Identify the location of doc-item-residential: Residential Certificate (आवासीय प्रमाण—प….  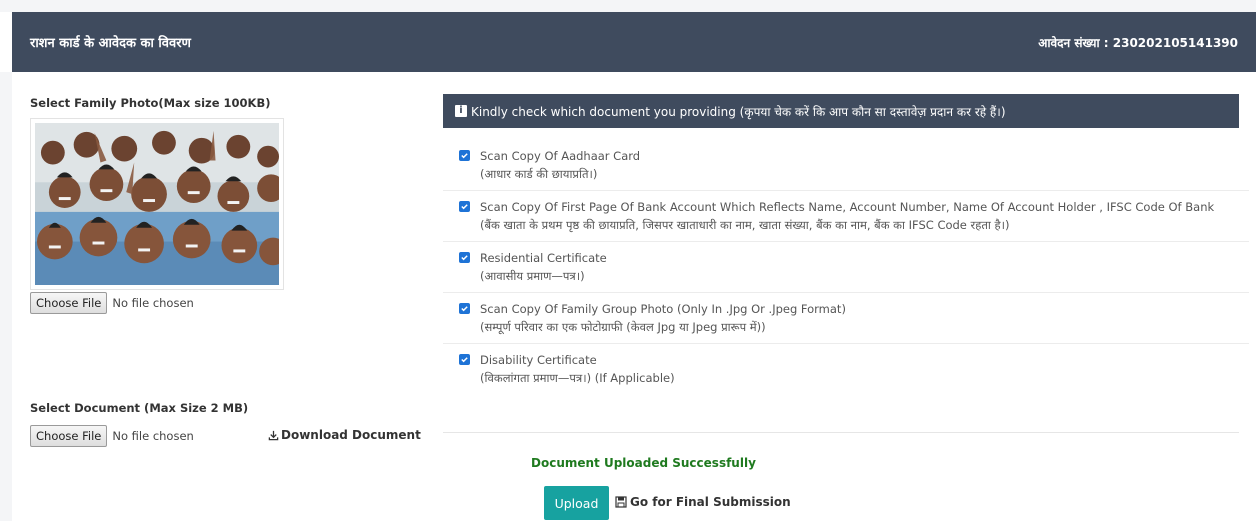
(846, 267).